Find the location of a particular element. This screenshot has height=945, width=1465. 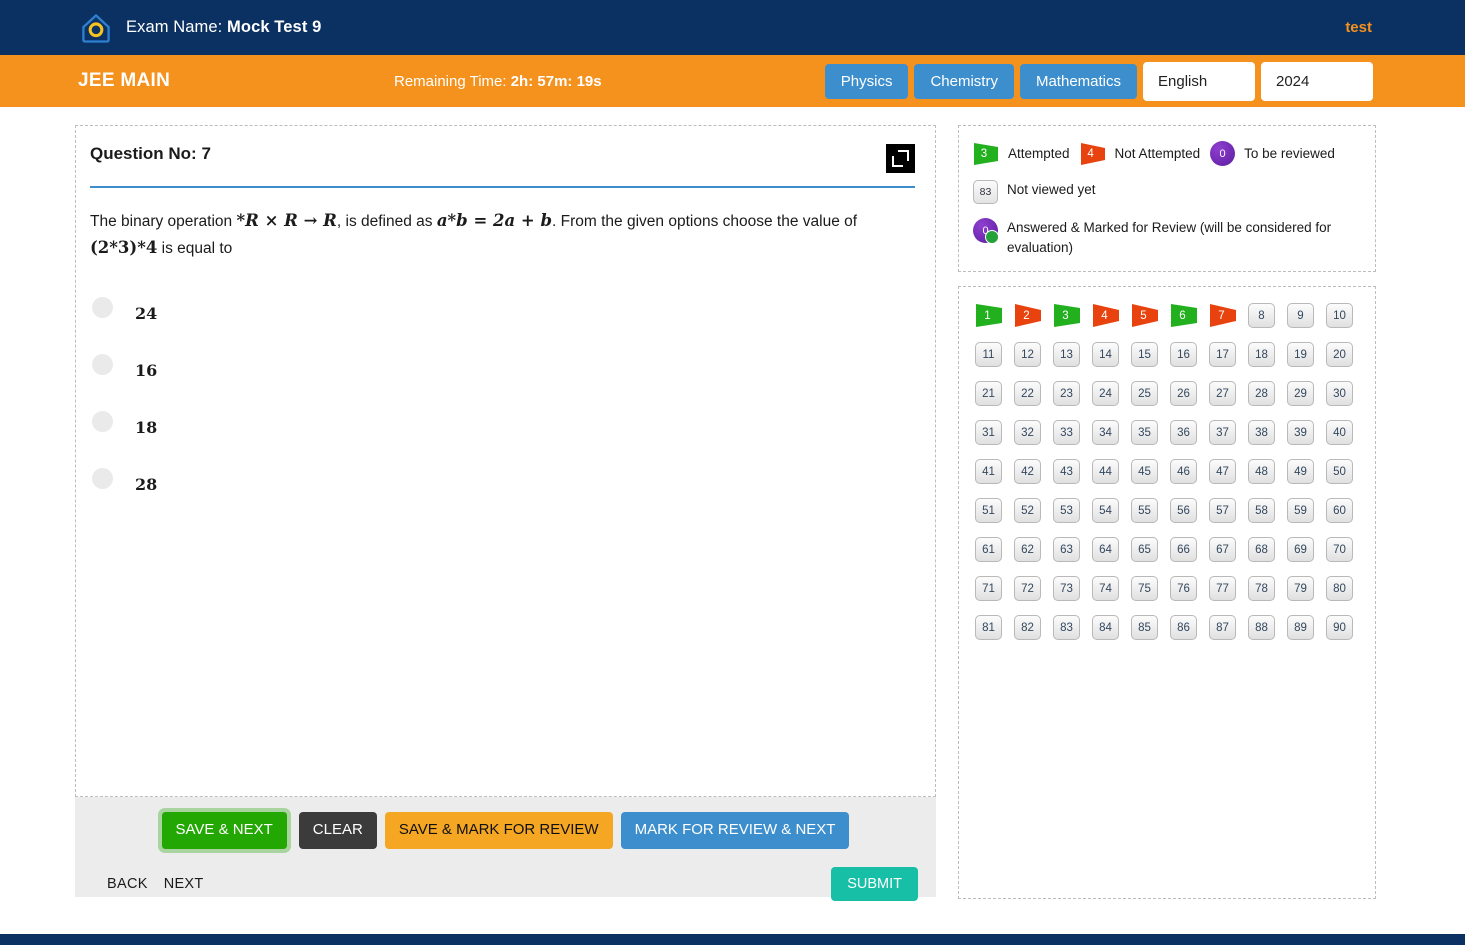

palette-cell-not-viewed: 48 is located at coordinates (1261, 472).